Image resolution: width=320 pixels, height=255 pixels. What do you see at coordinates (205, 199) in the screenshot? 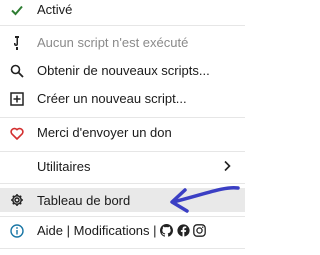
I see `annotation-arrow-icon` at bounding box center [205, 199].